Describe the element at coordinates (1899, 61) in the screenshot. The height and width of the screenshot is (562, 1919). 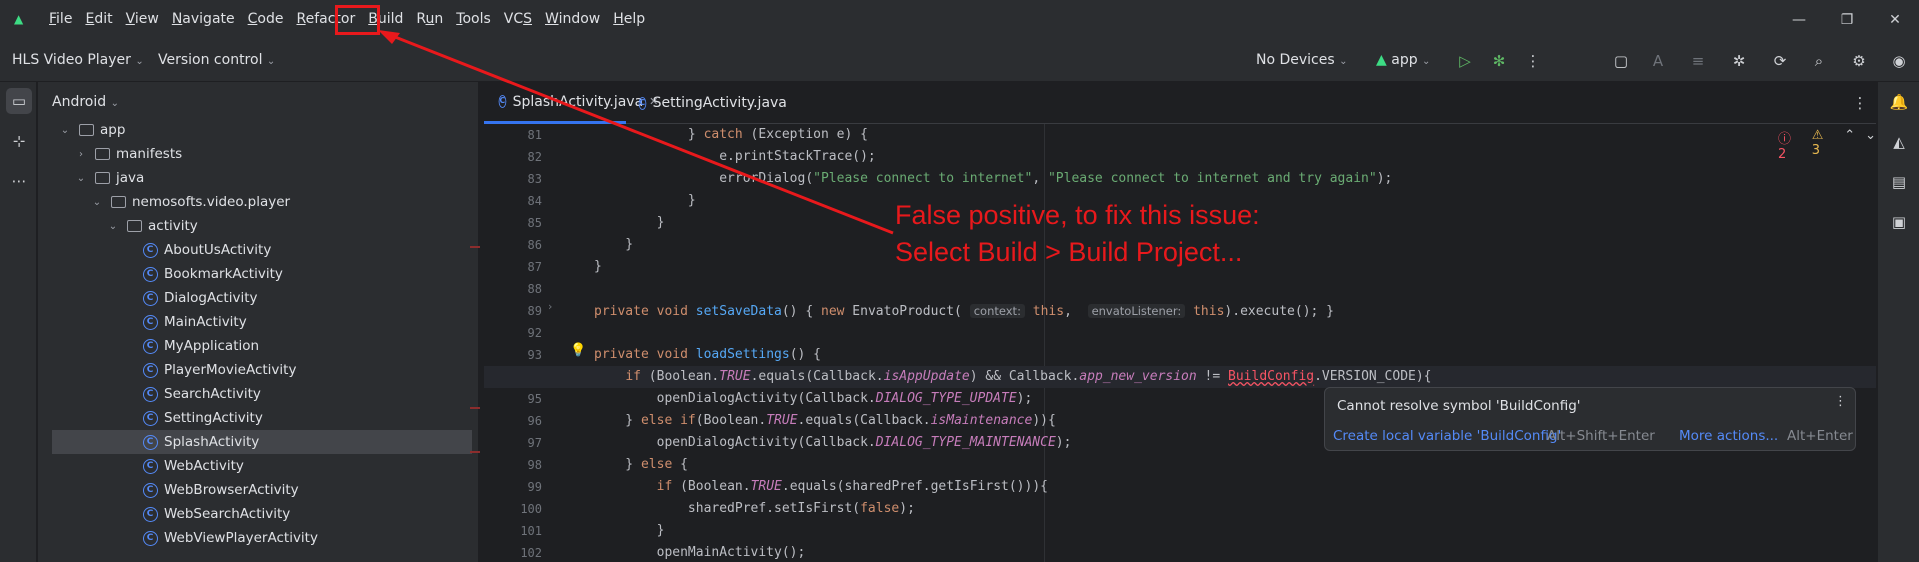
I see `avatar: ◉` at that location.